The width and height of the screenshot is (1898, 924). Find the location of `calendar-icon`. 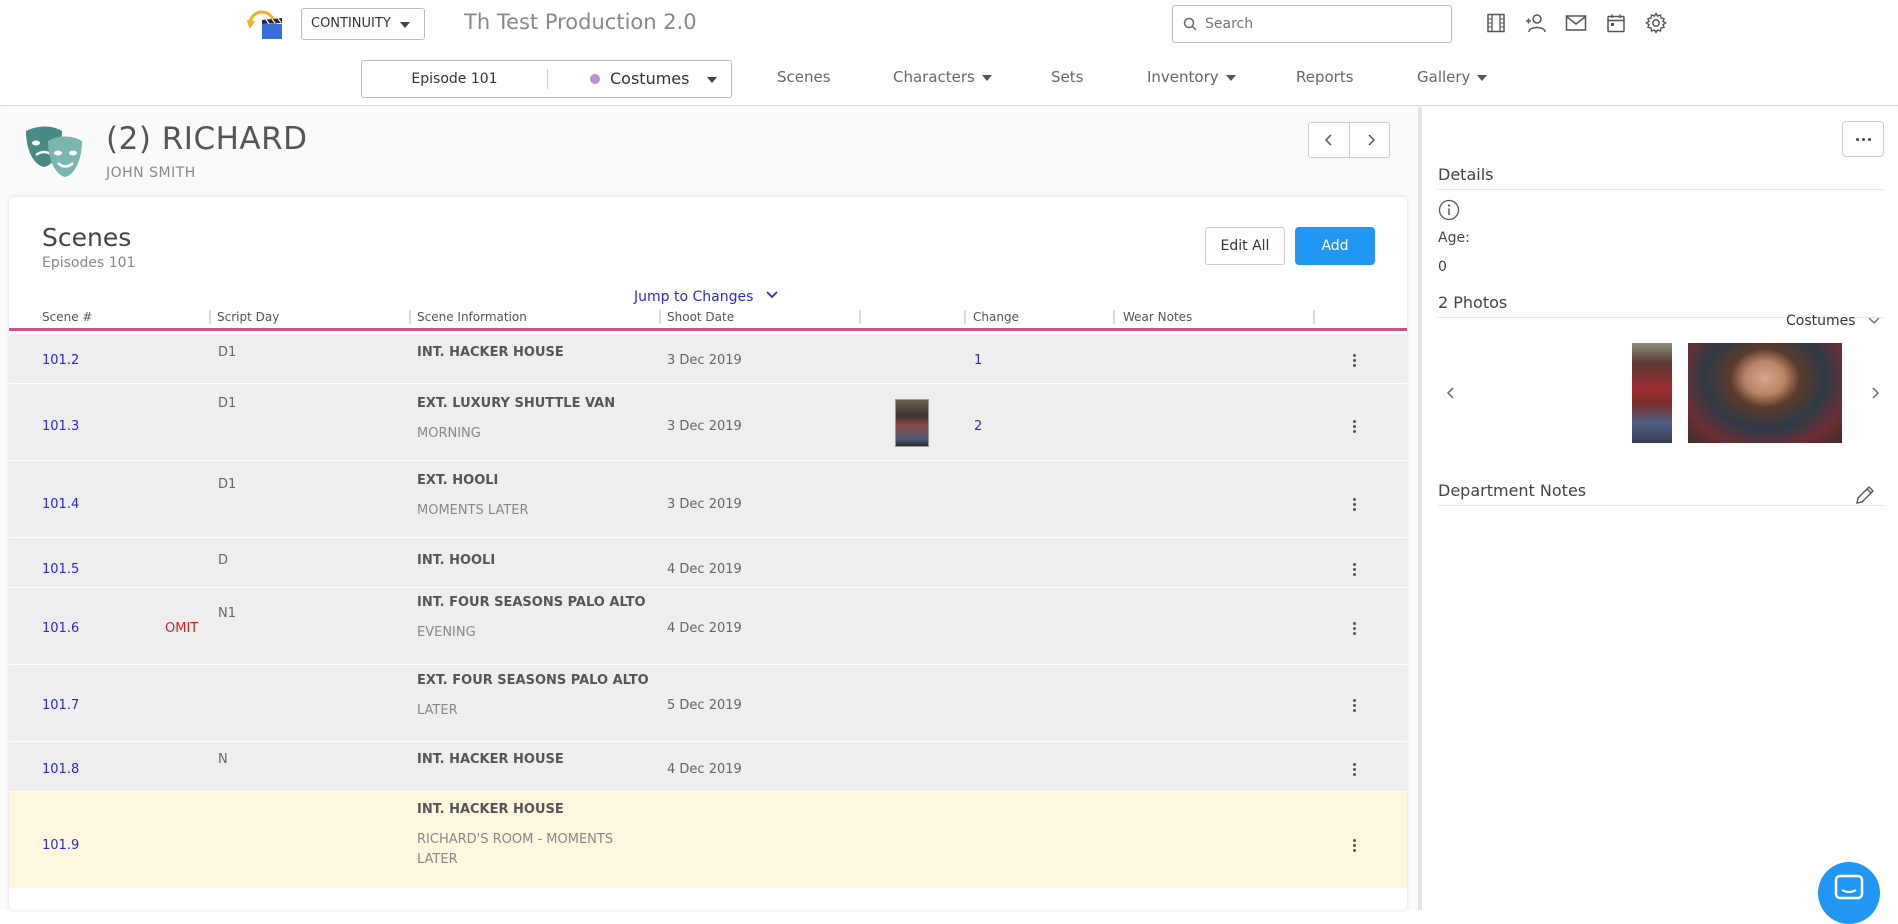

calendar-icon is located at coordinates (1616, 23).